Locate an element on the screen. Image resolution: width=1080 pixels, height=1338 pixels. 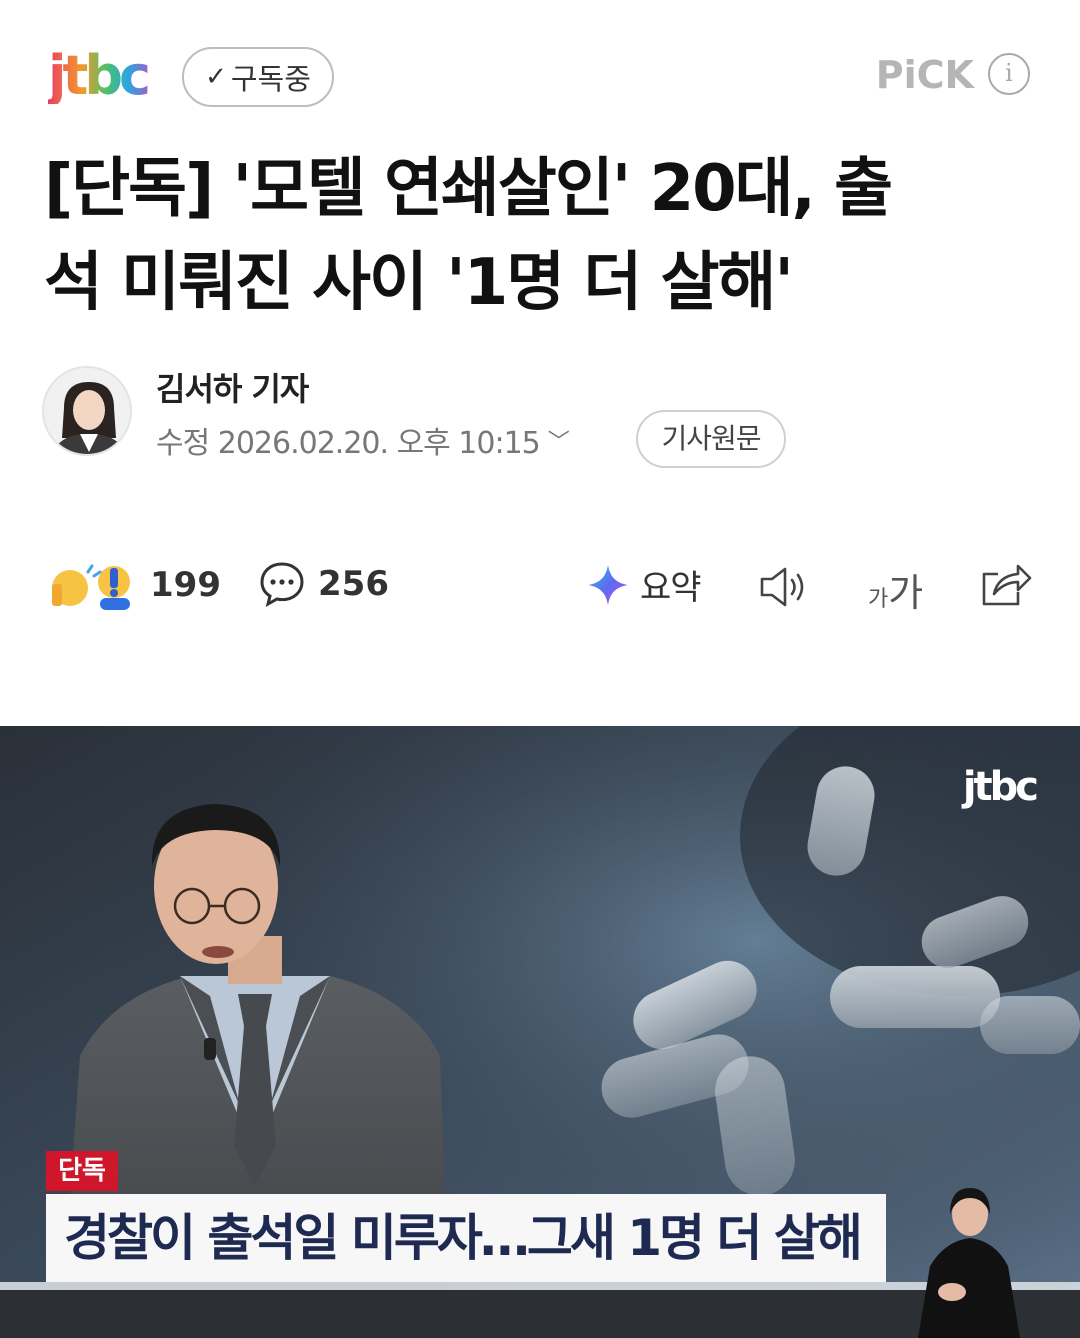
video-caption-bar: 경찰이 출석일 미루자…그새 1명 더 살해 is located at coordinates (466, 1238).